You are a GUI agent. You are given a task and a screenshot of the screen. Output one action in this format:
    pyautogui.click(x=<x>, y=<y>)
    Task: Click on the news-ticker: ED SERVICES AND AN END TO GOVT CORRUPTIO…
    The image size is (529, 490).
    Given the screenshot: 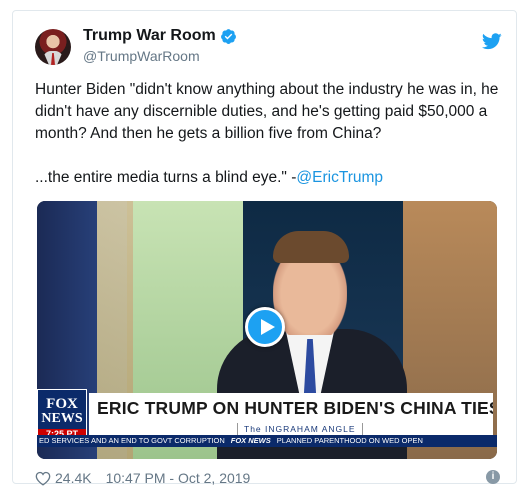 What is the action you would take?
    pyautogui.click(x=267, y=441)
    